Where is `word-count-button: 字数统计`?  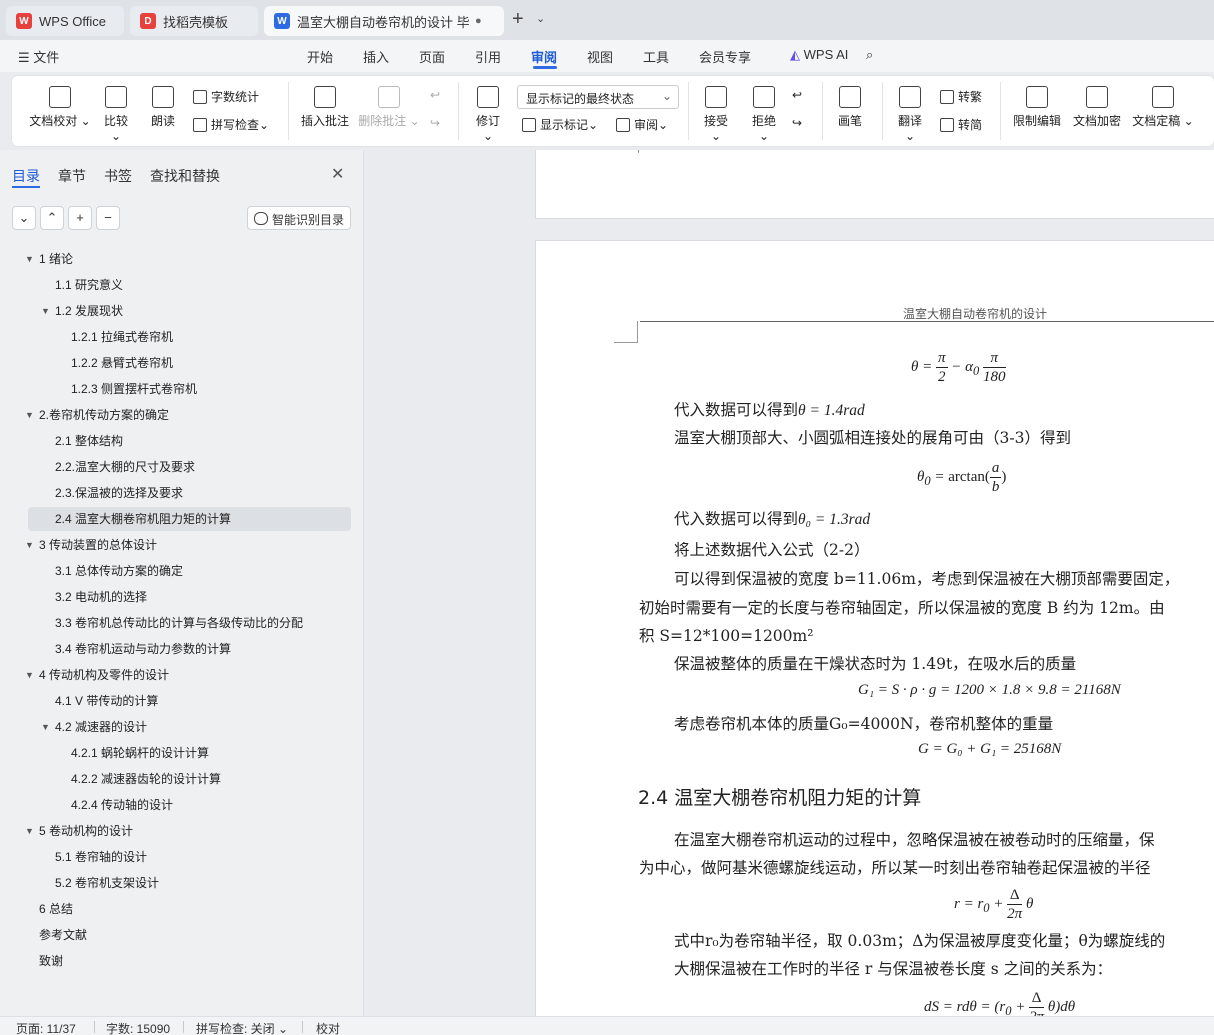
word-count-button: 字数统计 is located at coordinates (226, 96).